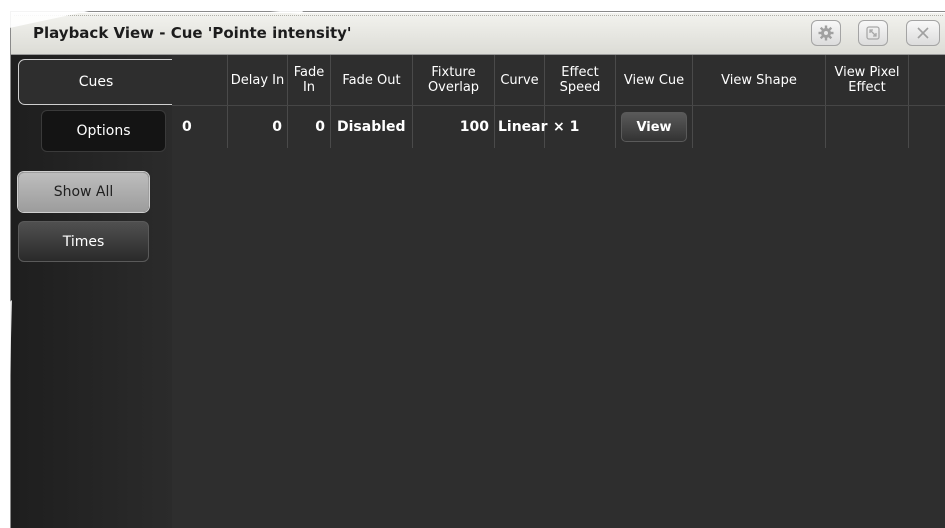 The image size is (945, 528). I want to click on cell-id: 0, so click(200, 127).